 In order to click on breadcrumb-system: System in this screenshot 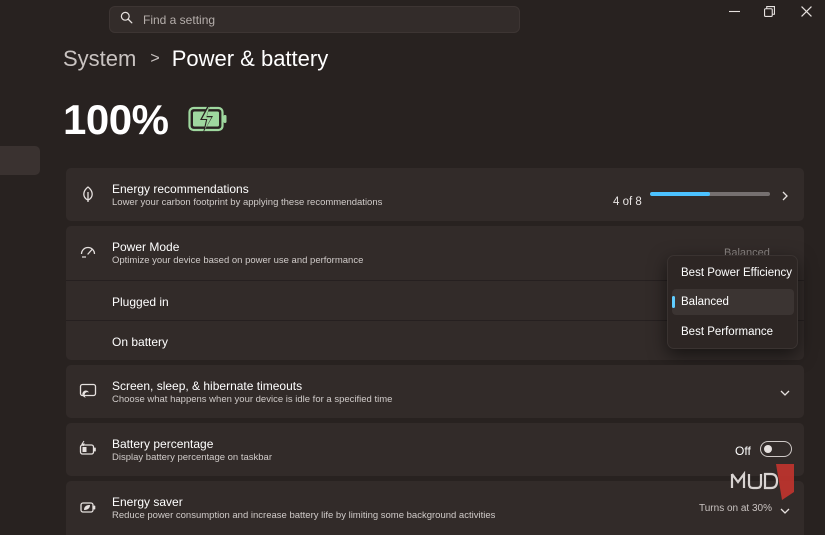, I will do `click(99, 59)`.